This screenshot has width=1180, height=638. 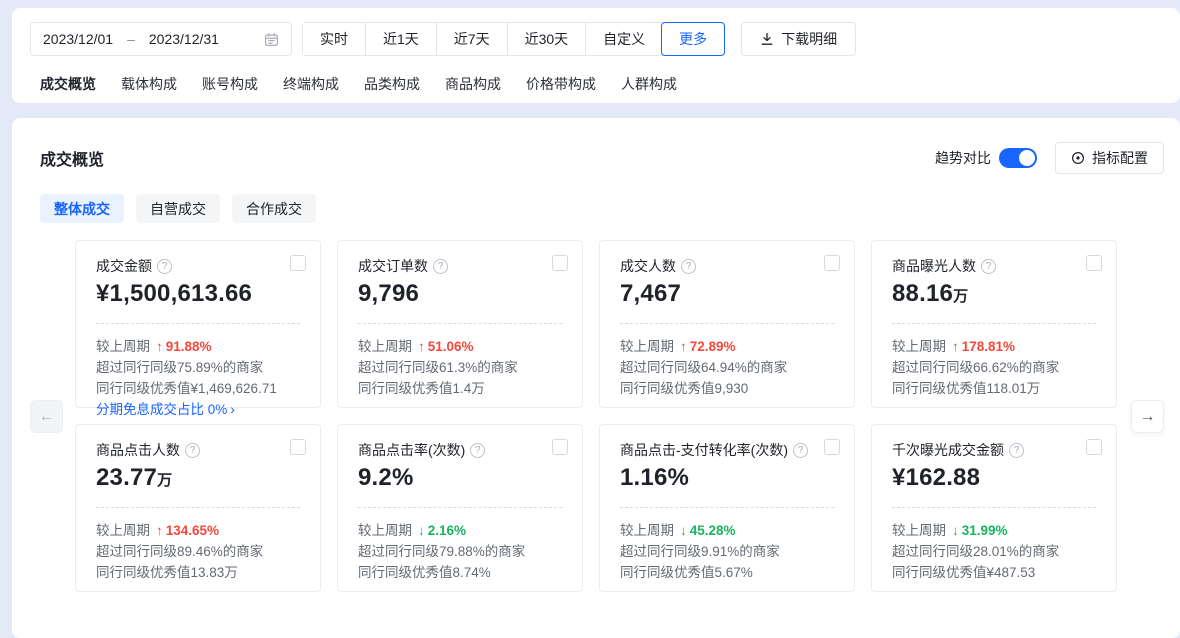 I want to click on download-label: 下载明细, so click(x=809, y=39).